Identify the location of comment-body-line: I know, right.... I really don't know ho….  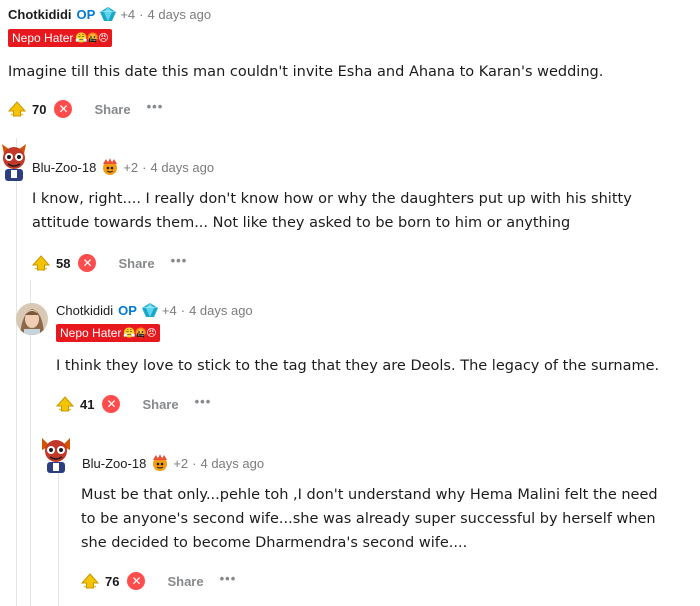
(332, 199).